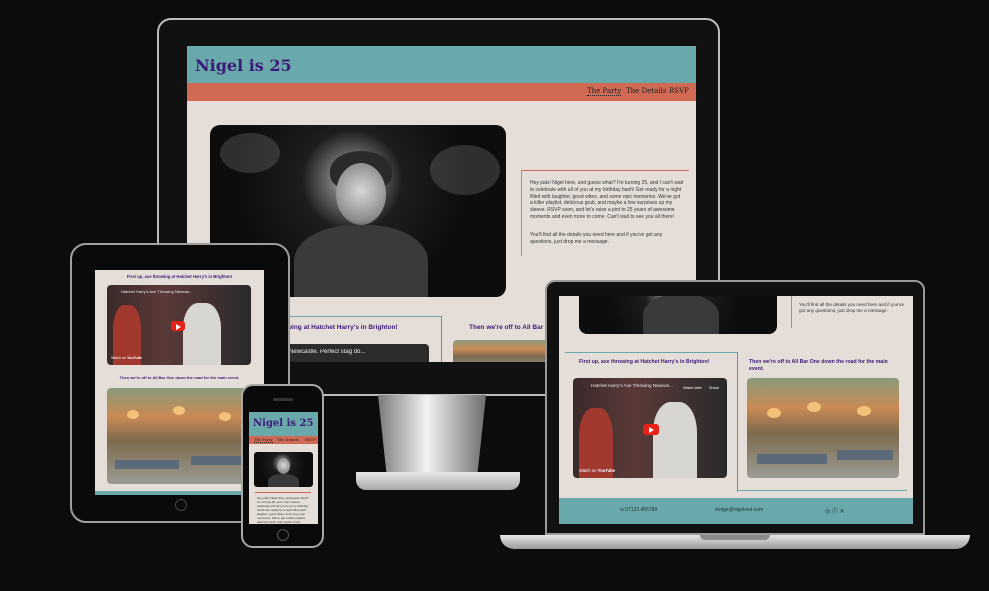 Image resolution: width=989 pixels, height=591 pixels. Describe the element at coordinates (638, 510) in the screenshot. I see `footer-phone: ☏ 07123 456789` at that location.